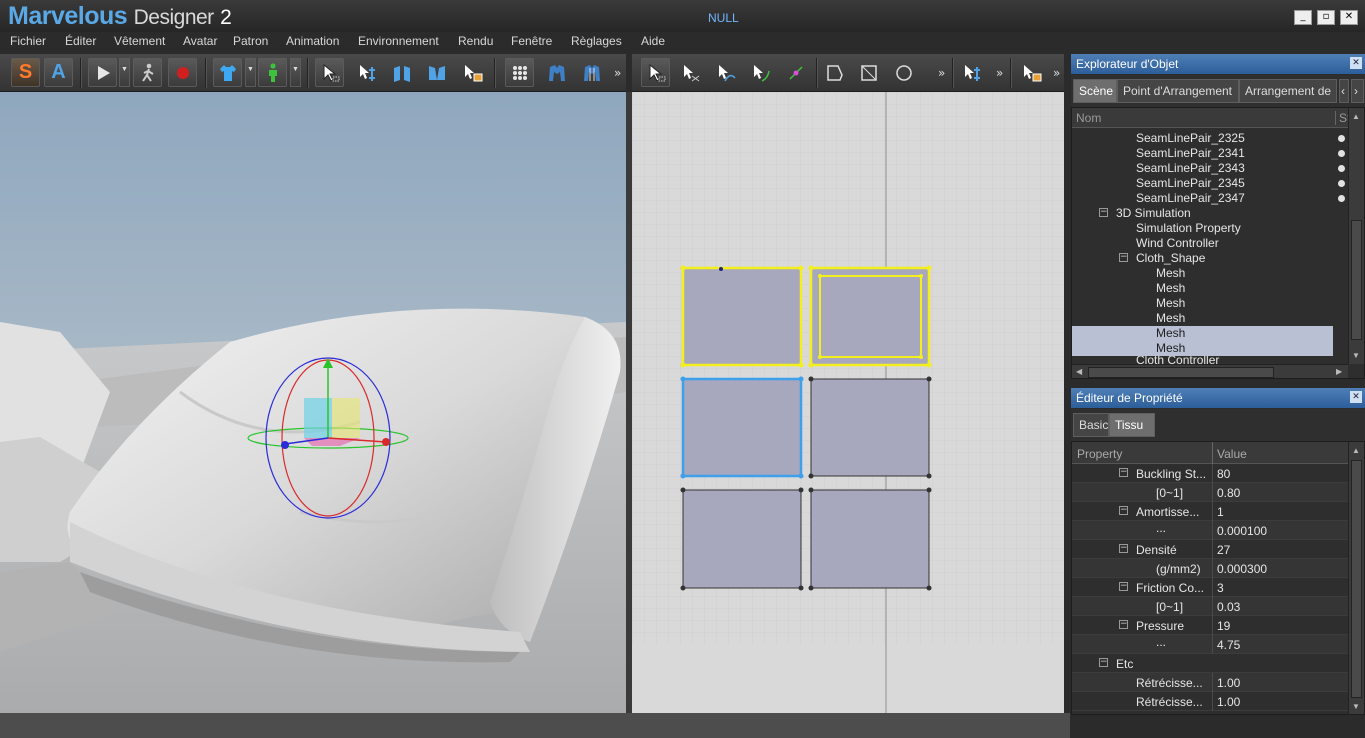  I want to click on property-value: 0.000100, so click(1242, 531).